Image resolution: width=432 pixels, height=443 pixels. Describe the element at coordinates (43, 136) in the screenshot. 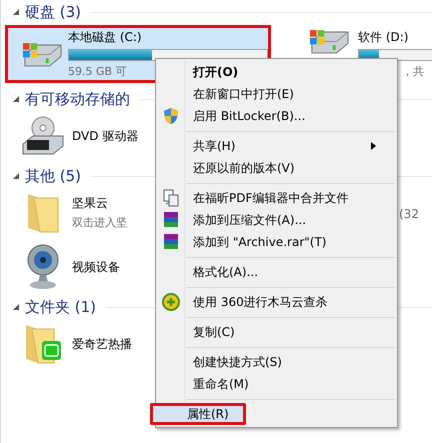

I see `dvd-drive-icon` at that location.